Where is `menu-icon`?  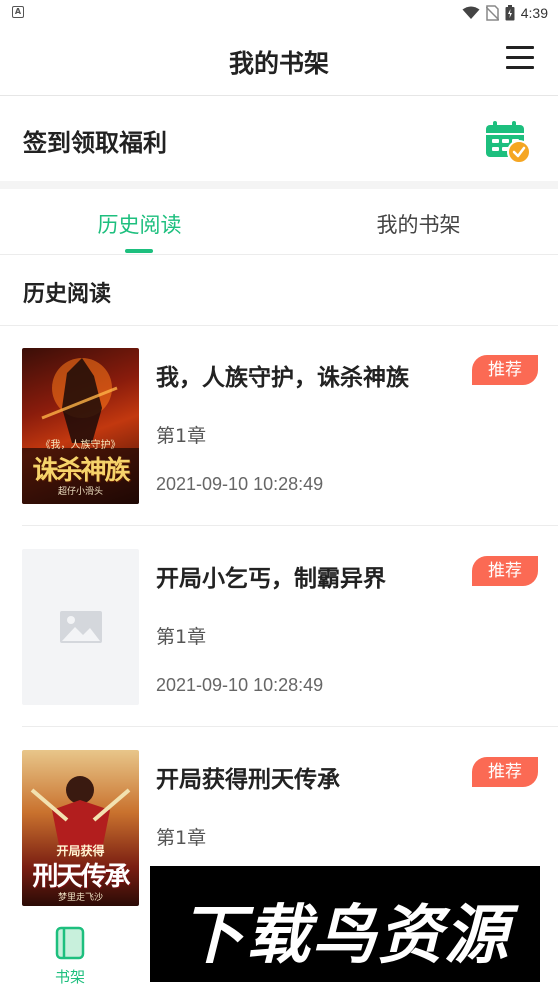
menu-icon is located at coordinates (520, 58).